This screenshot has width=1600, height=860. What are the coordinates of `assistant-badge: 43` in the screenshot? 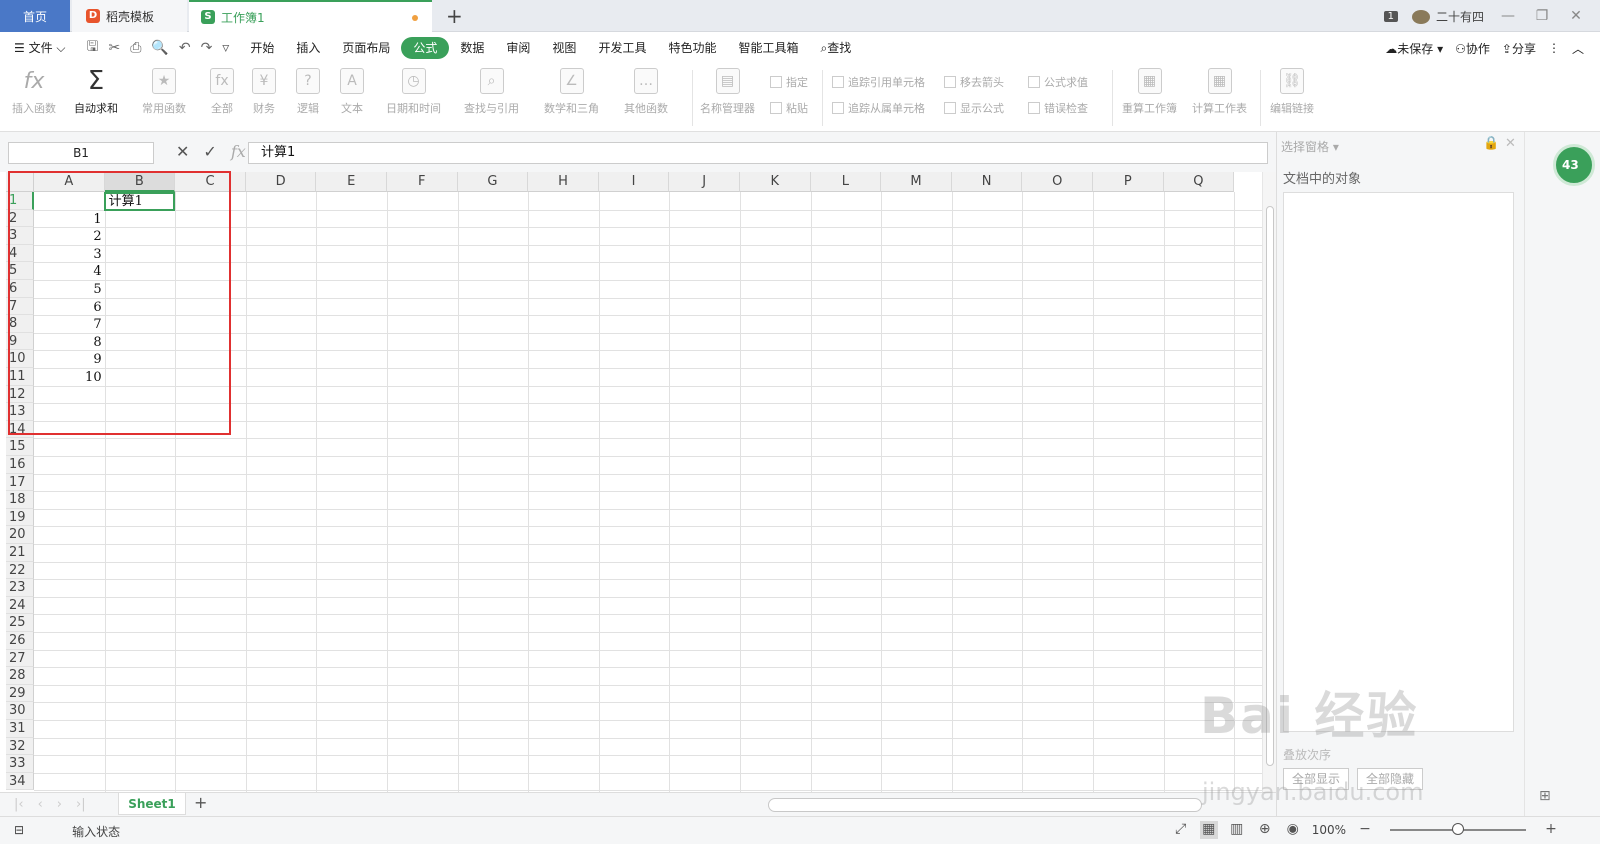 It's located at (1574, 165).